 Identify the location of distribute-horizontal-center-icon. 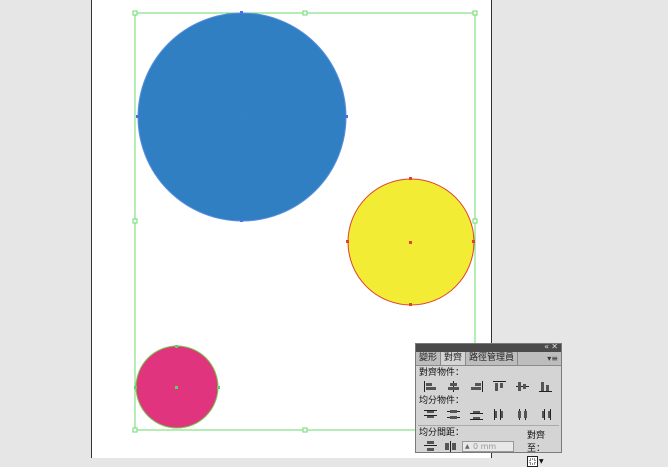
(522, 414).